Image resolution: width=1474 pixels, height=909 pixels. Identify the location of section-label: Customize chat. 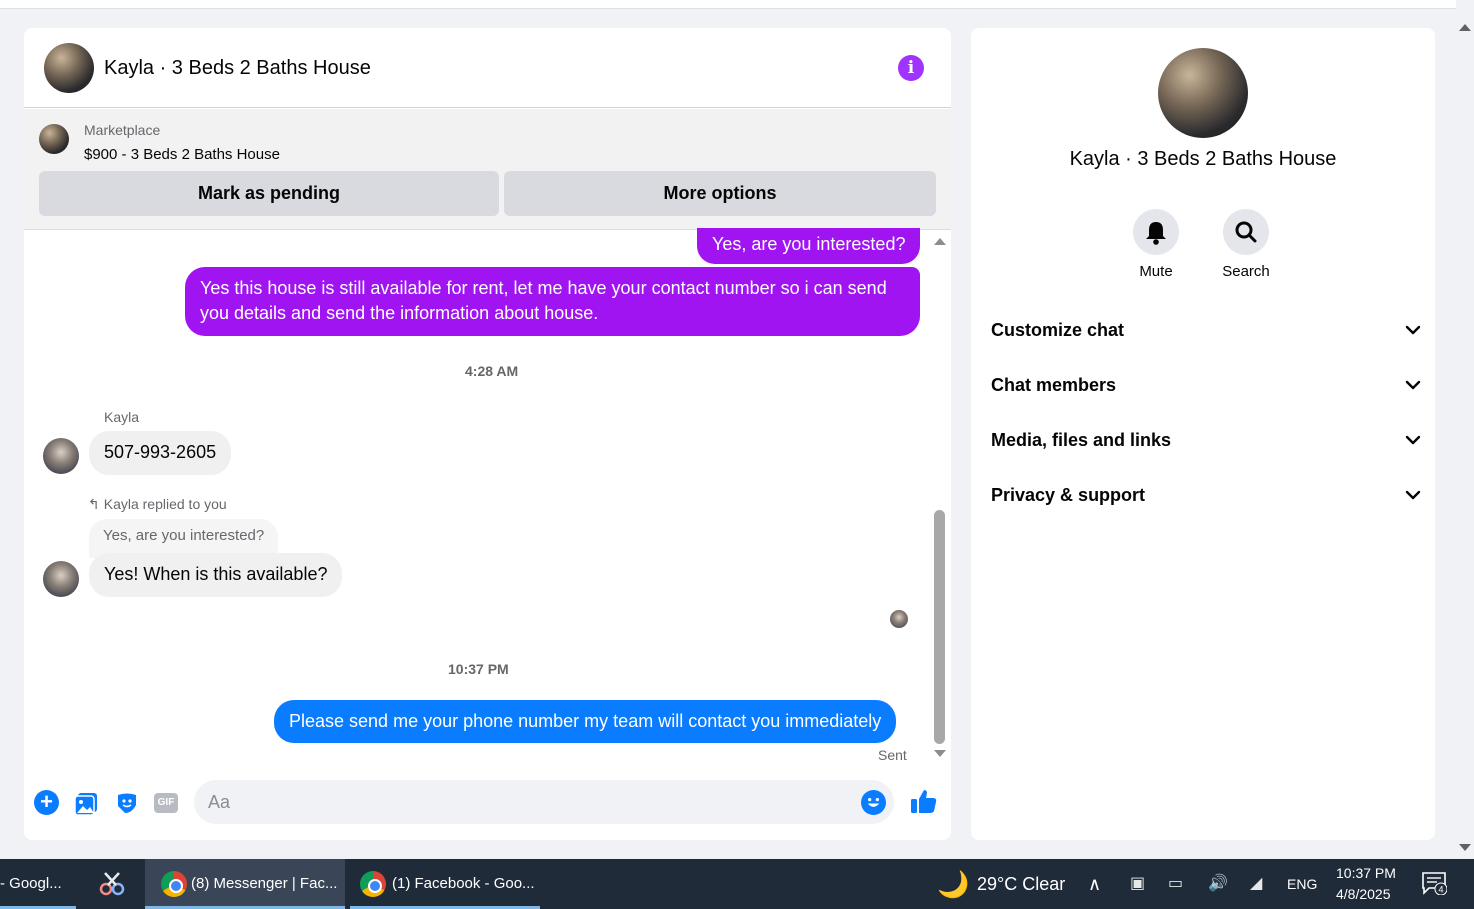
(1058, 330).